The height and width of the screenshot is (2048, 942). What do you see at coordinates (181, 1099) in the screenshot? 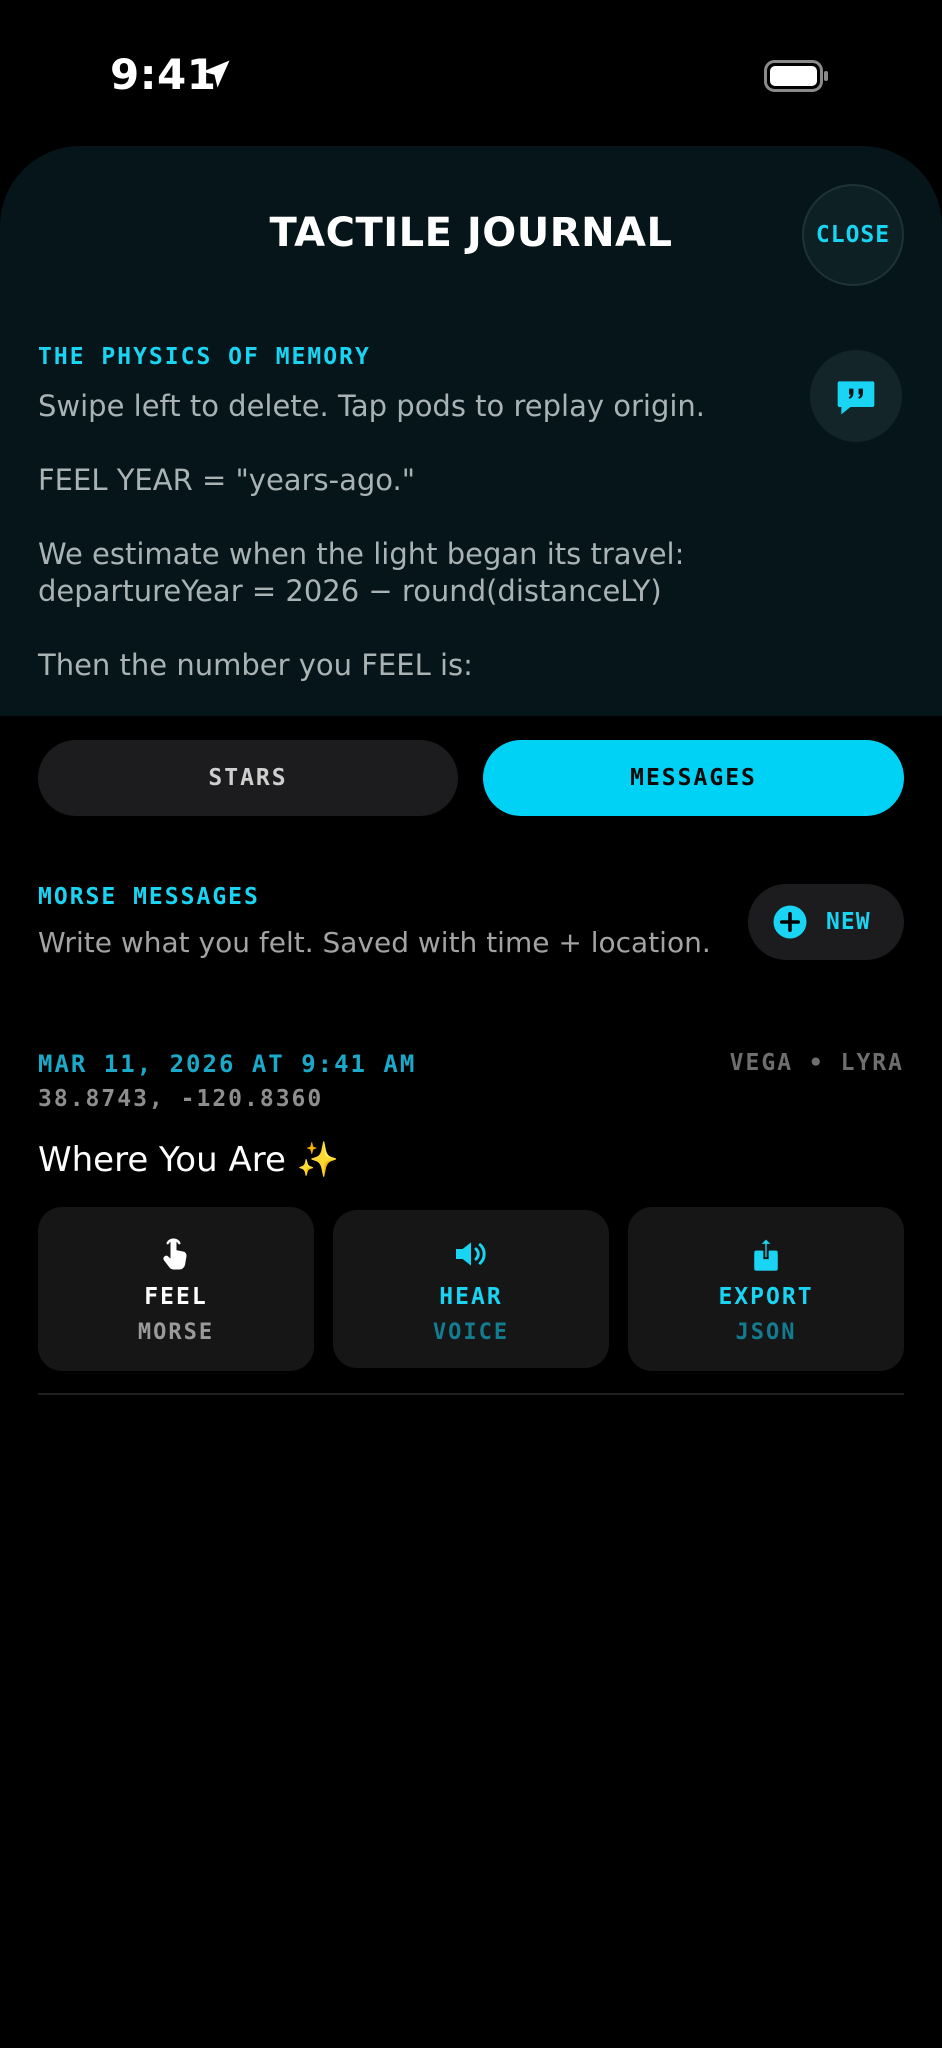
I see `entry-coordinates: 38.8743, -120.8360` at bounding box center [181, 1099].